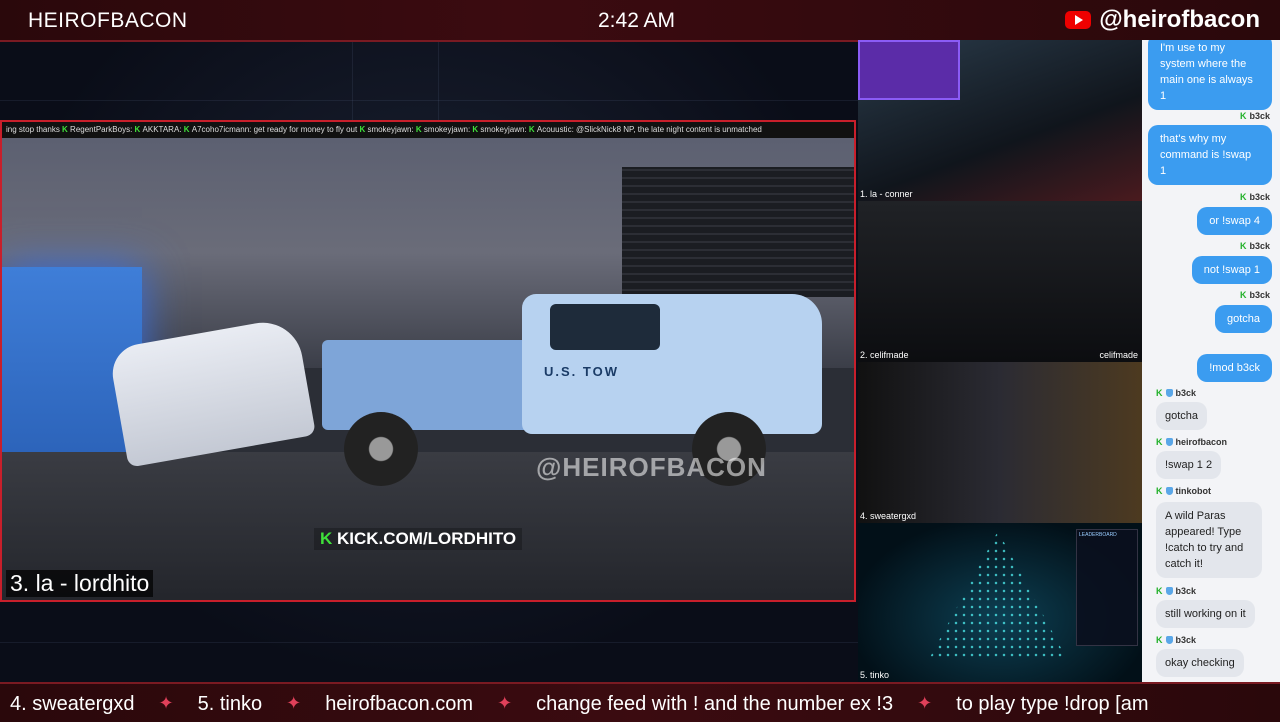  I want to click on chat-message: still working on it, so click(1205, 614).